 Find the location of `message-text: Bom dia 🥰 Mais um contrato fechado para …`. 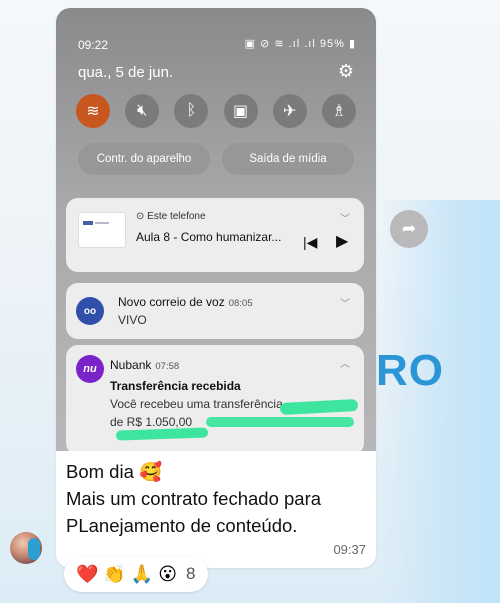

message-text: Bom dia 🥰 Mais um contrato fechado para … is located at coordinates (216, 498).